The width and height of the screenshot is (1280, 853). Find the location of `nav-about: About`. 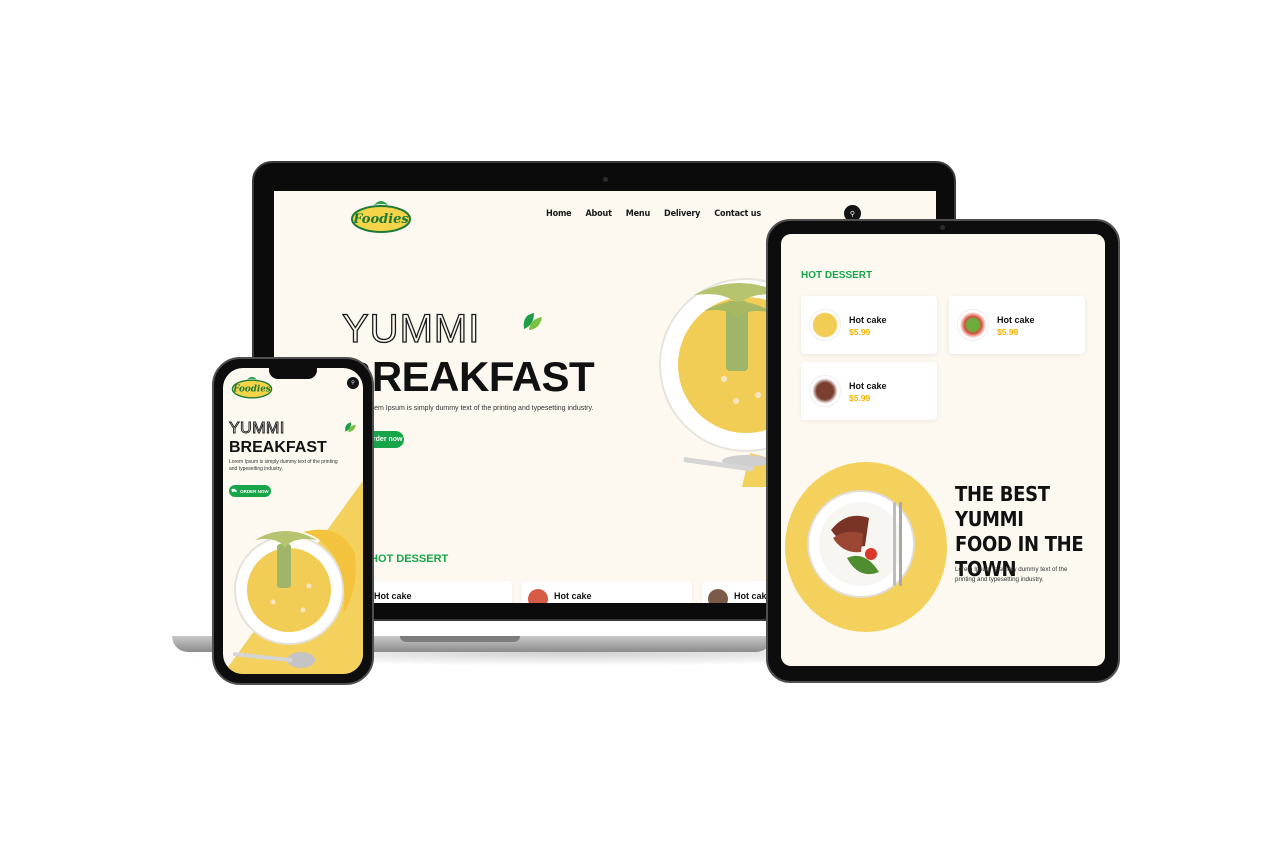

nav-about: About is located at coordinates (598, 214).